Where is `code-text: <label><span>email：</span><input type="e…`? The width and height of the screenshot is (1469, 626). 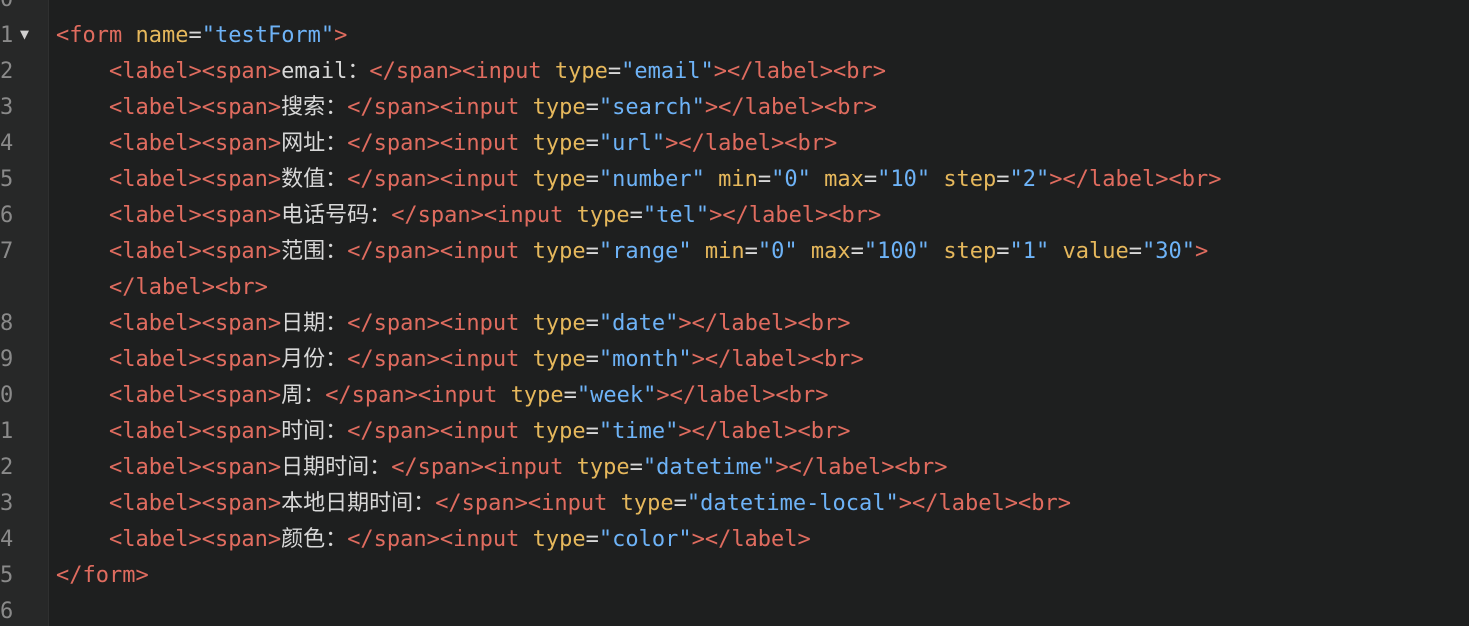 code-text: <label><span>email：</span><input type="e… is located at coordinates (471, 72).